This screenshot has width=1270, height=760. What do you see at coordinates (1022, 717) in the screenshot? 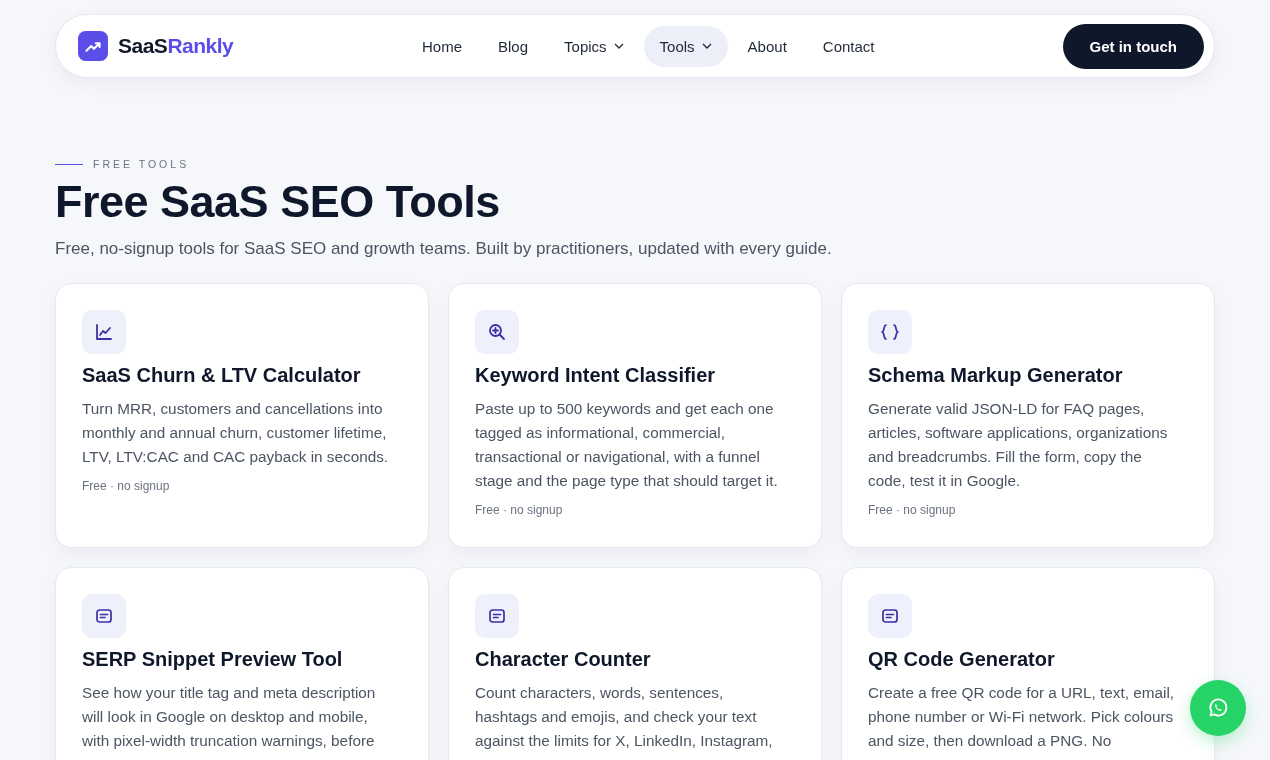
I see `tool-description: Create a free QR code for a URL, text, email, phone number or Wi-Fi network. Pick colours and size, then download a PNG. No` at bounding box center [1022, 717].